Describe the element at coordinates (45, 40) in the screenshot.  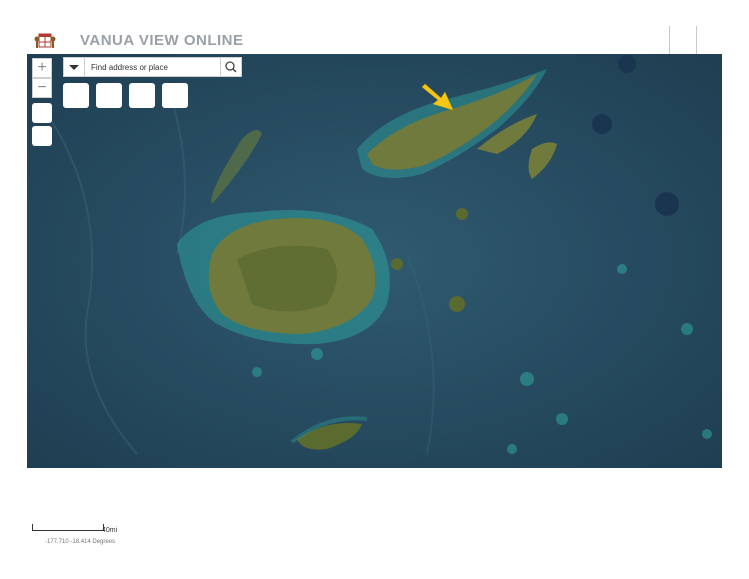
I see `fiji-coat-of-arms-icon` at that location.